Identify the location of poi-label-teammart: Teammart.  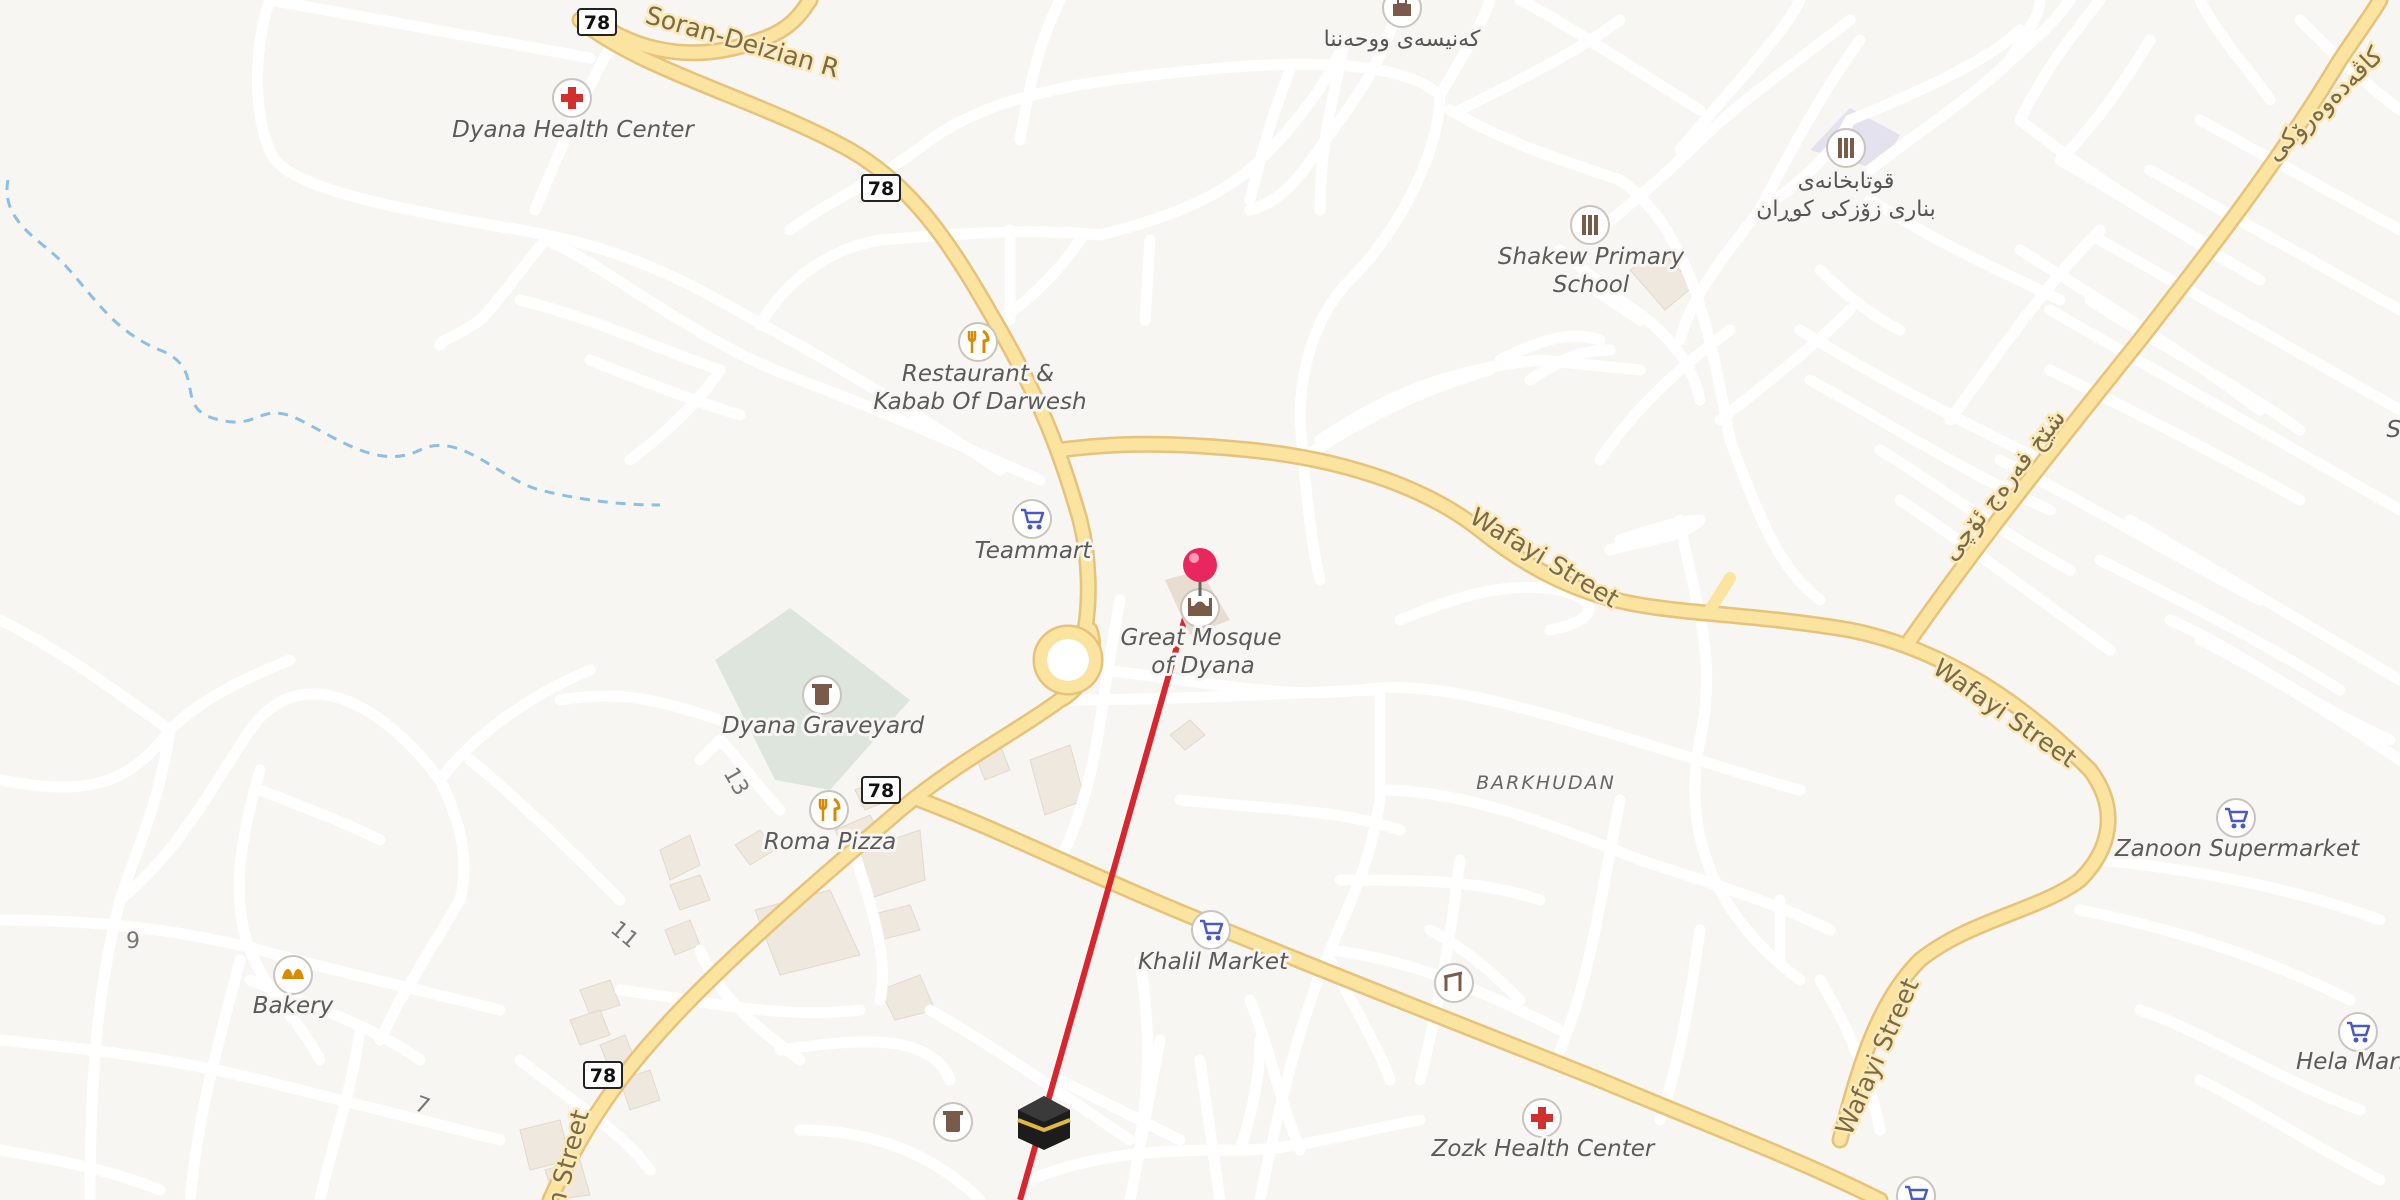
(1034, 551).